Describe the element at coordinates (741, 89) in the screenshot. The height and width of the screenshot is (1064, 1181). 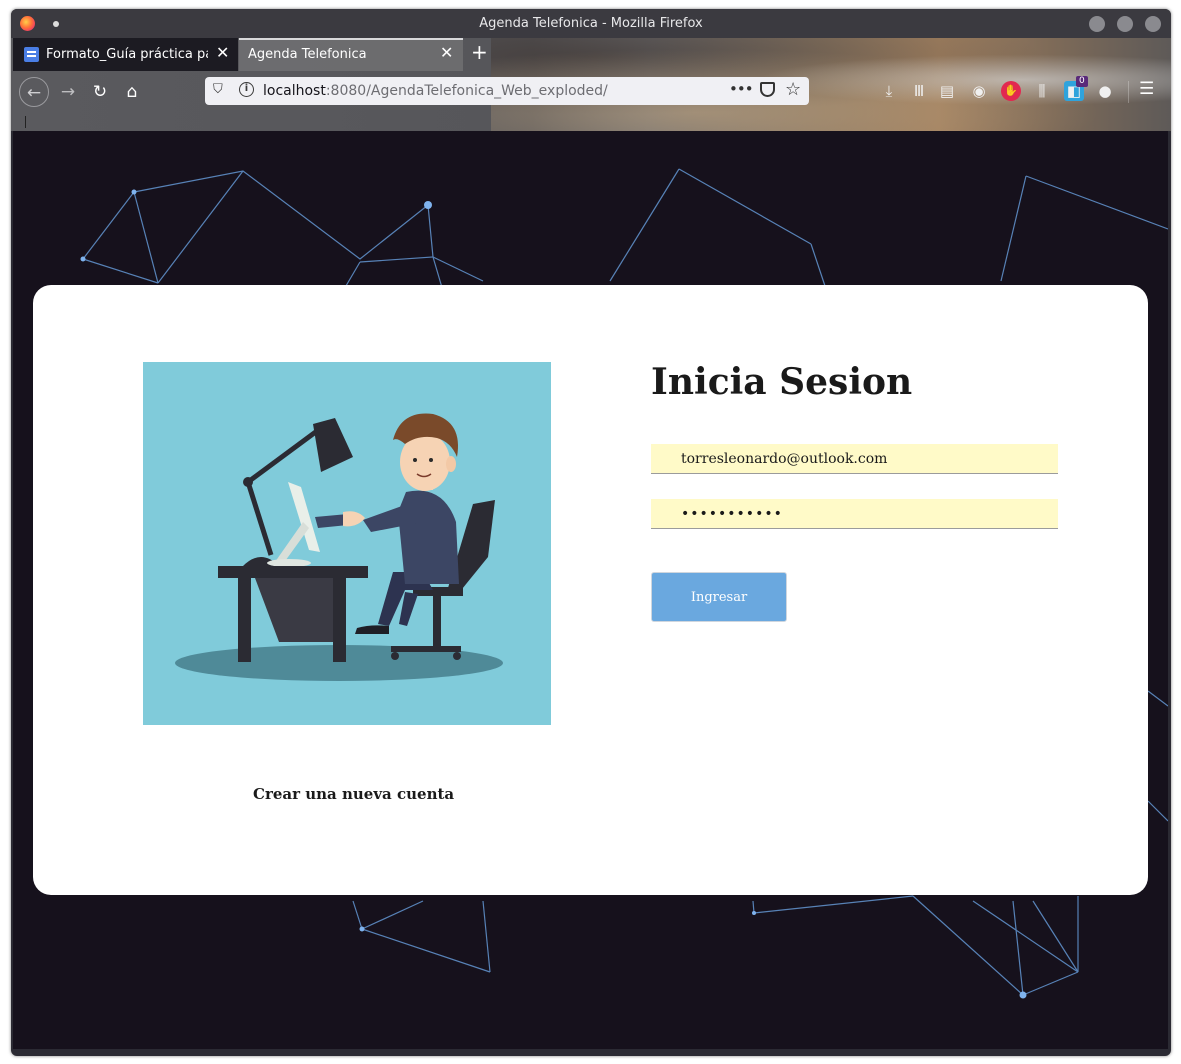
I see `page-actions-button: •••` at that location.